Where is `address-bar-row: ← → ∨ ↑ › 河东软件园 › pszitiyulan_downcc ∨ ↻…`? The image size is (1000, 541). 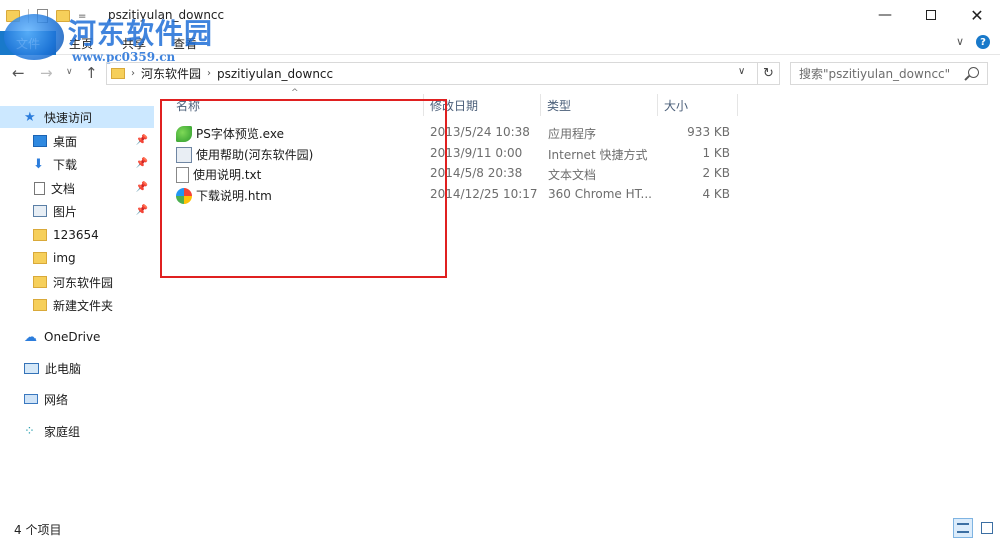 address-bar-row: ← → ∨ ↑ › 河东软件园 › pszitiyulan_downcc ∨ ↻… is located at coordinates (500, 74).